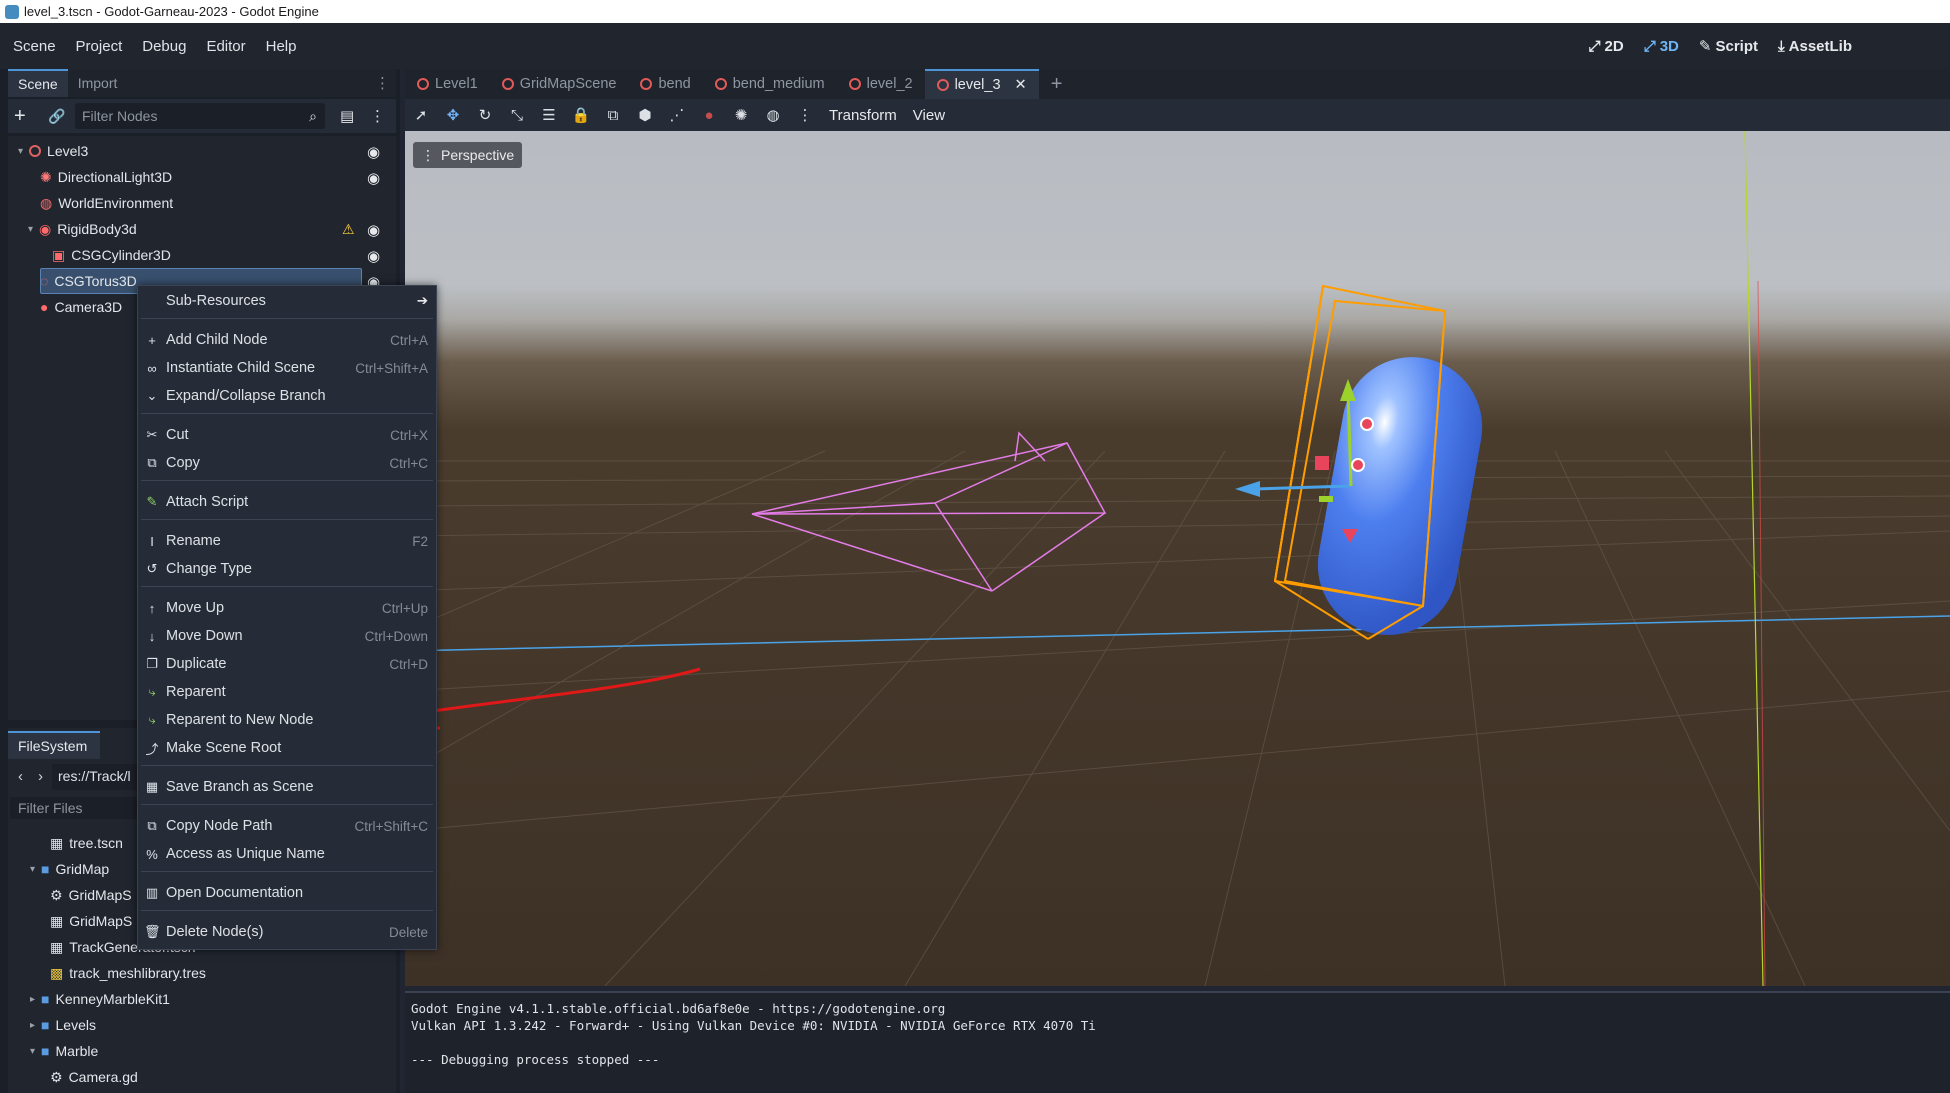 This screenshot has width=1950, height=1093. What do you see at coordinates (863, 115) in the screenshot?
I see `transform-menu: Transform` at bounding box center [863, 115].